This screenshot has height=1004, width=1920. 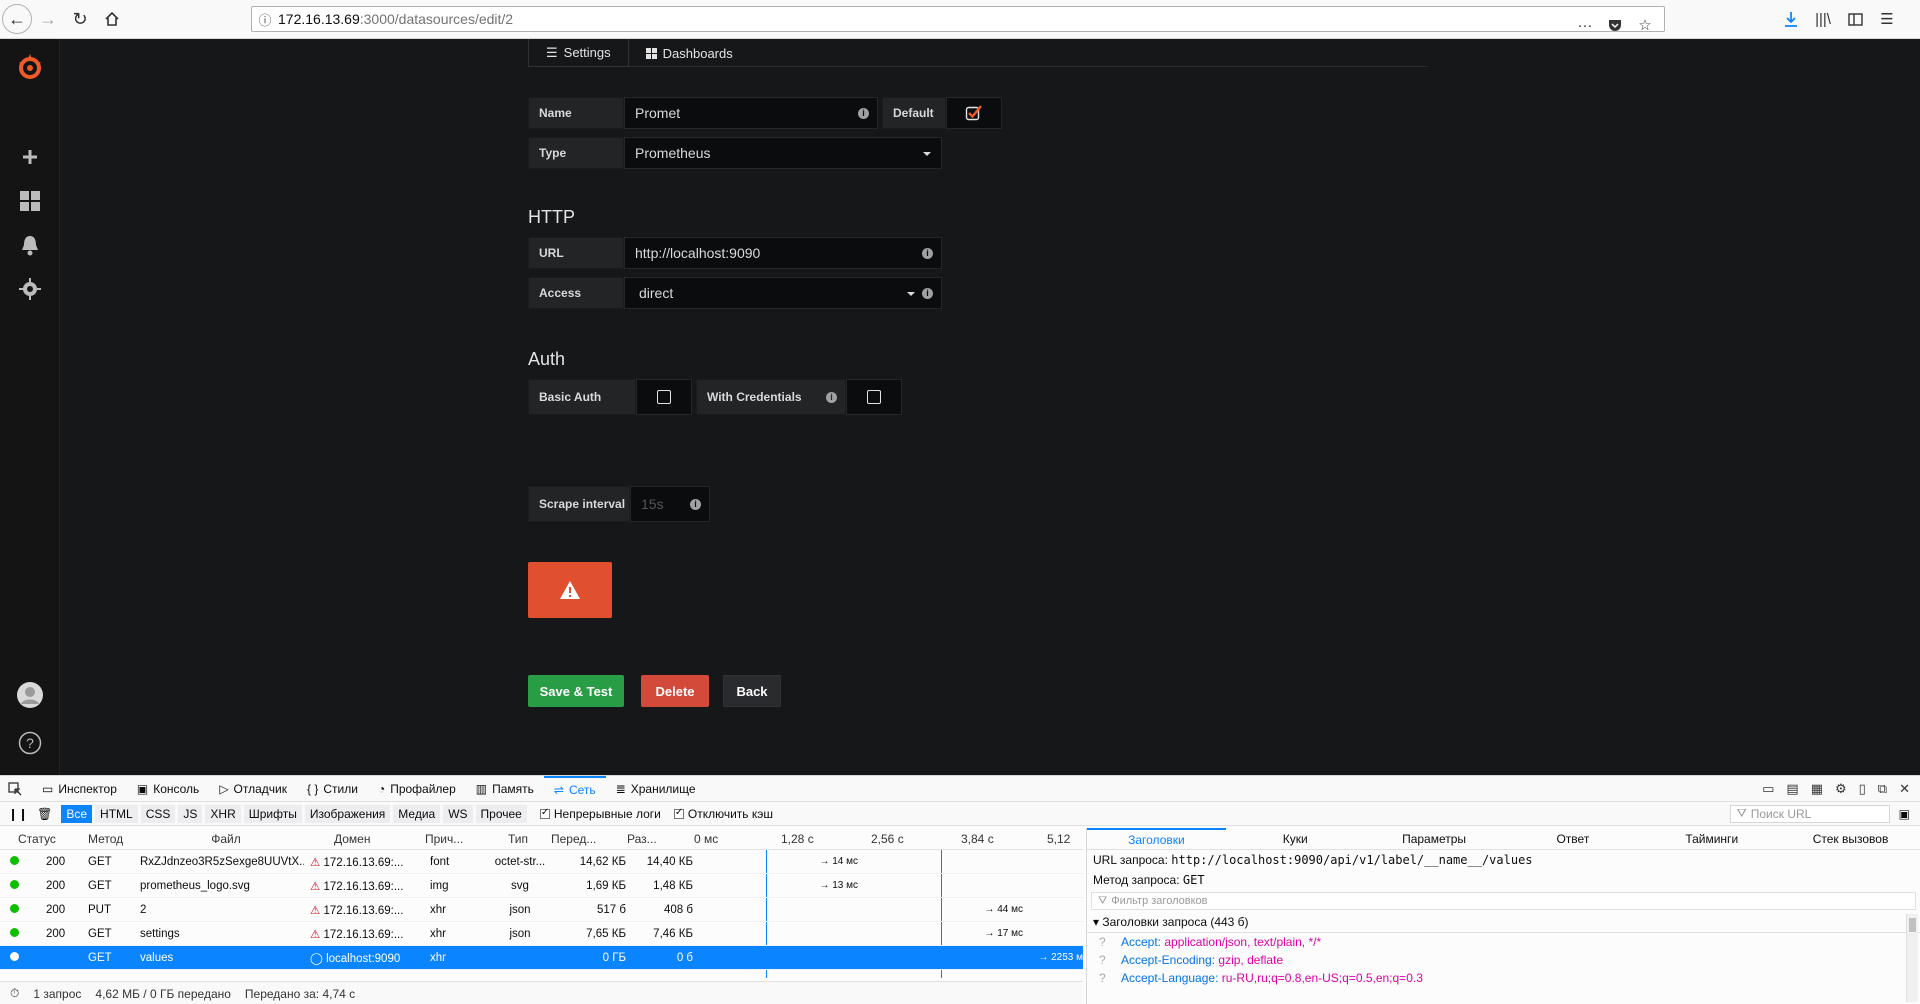 I want to click on tab-headers: Заголовки, so click(x=1156, y=838).